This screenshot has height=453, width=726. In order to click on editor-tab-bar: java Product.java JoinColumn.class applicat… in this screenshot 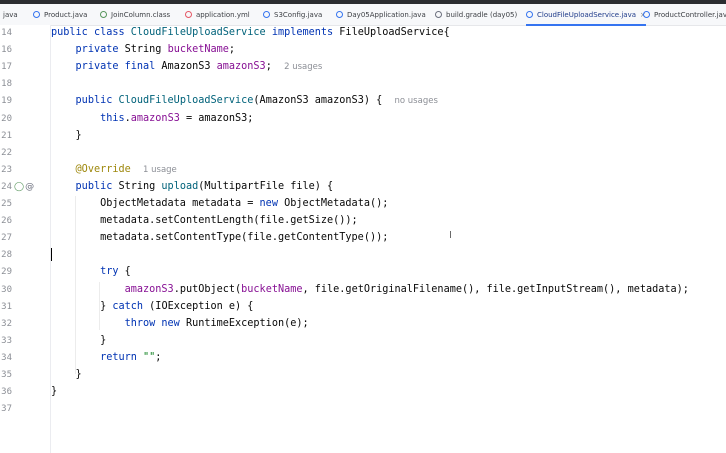, I will do `click(363, 15)`.